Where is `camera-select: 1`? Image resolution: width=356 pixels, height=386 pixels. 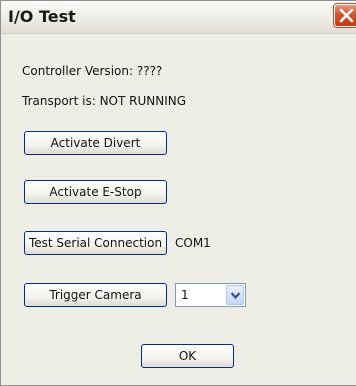
camera-select: 1 is located at coordinates (210, 295).